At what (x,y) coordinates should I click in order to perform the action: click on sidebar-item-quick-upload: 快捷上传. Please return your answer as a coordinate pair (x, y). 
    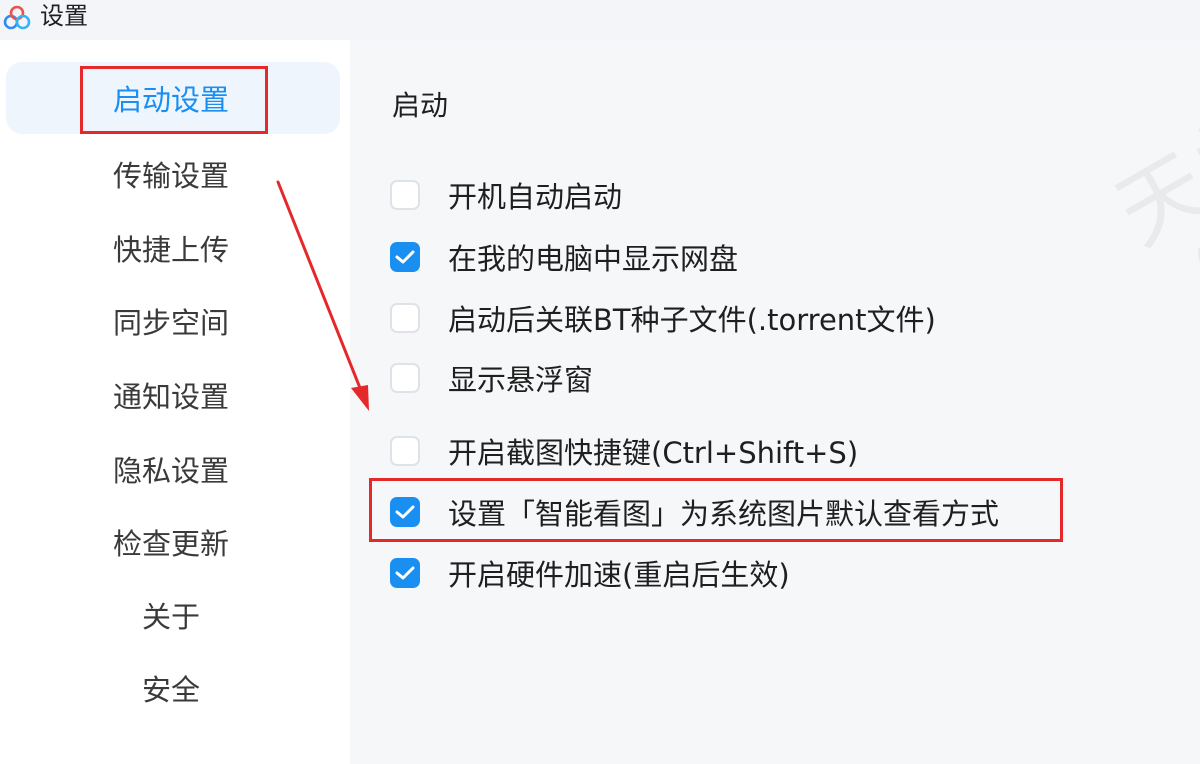
    Looking at the image, I should click on (173, 248).